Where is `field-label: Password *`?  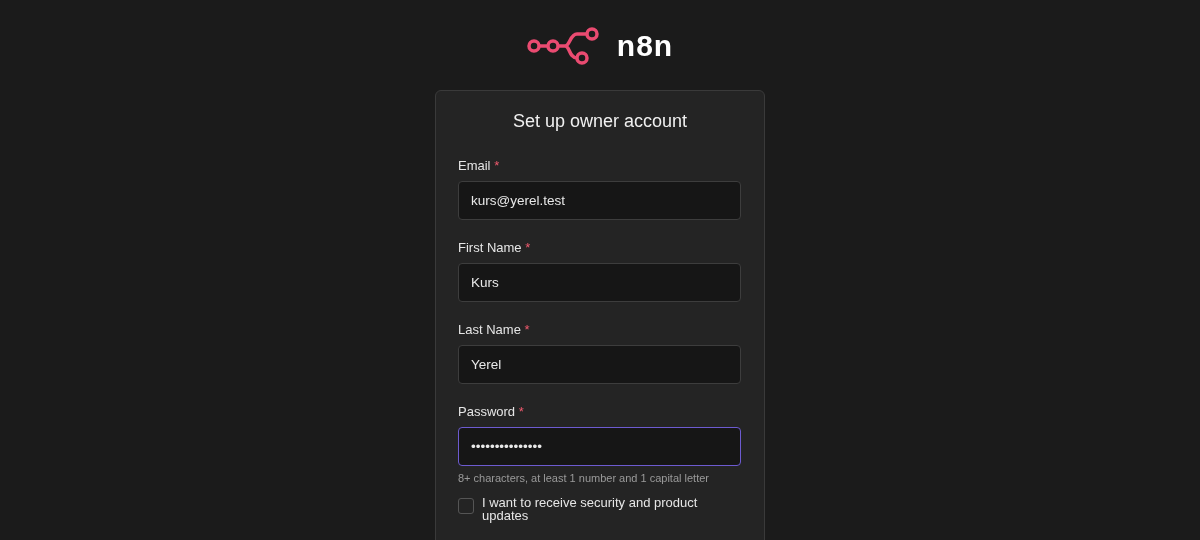 field-label: Password * is located at coordinates (491, 411).